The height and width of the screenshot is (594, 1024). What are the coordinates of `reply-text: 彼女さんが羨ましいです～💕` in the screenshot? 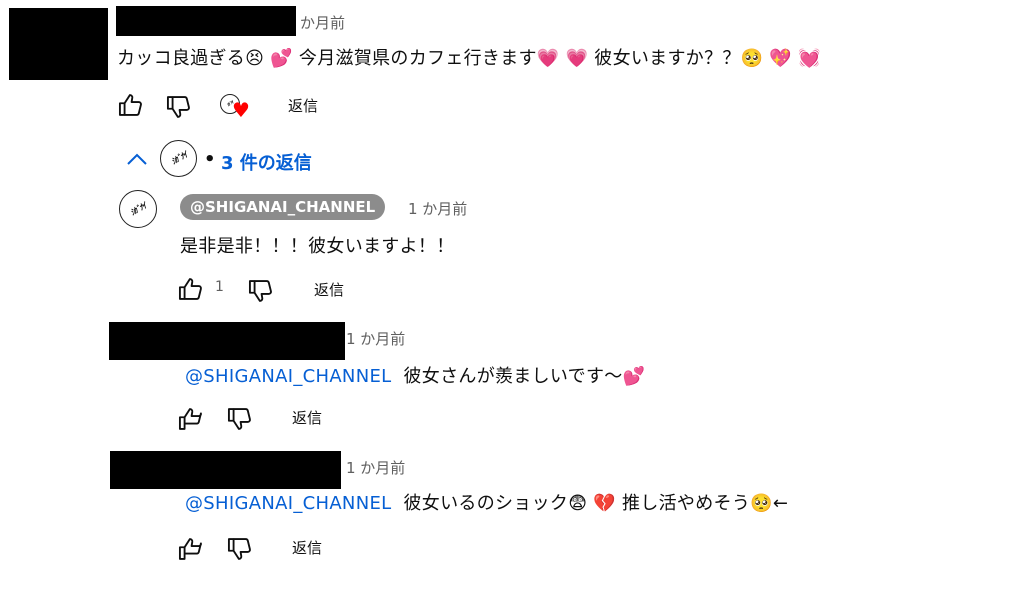 It's located at (524, 376).